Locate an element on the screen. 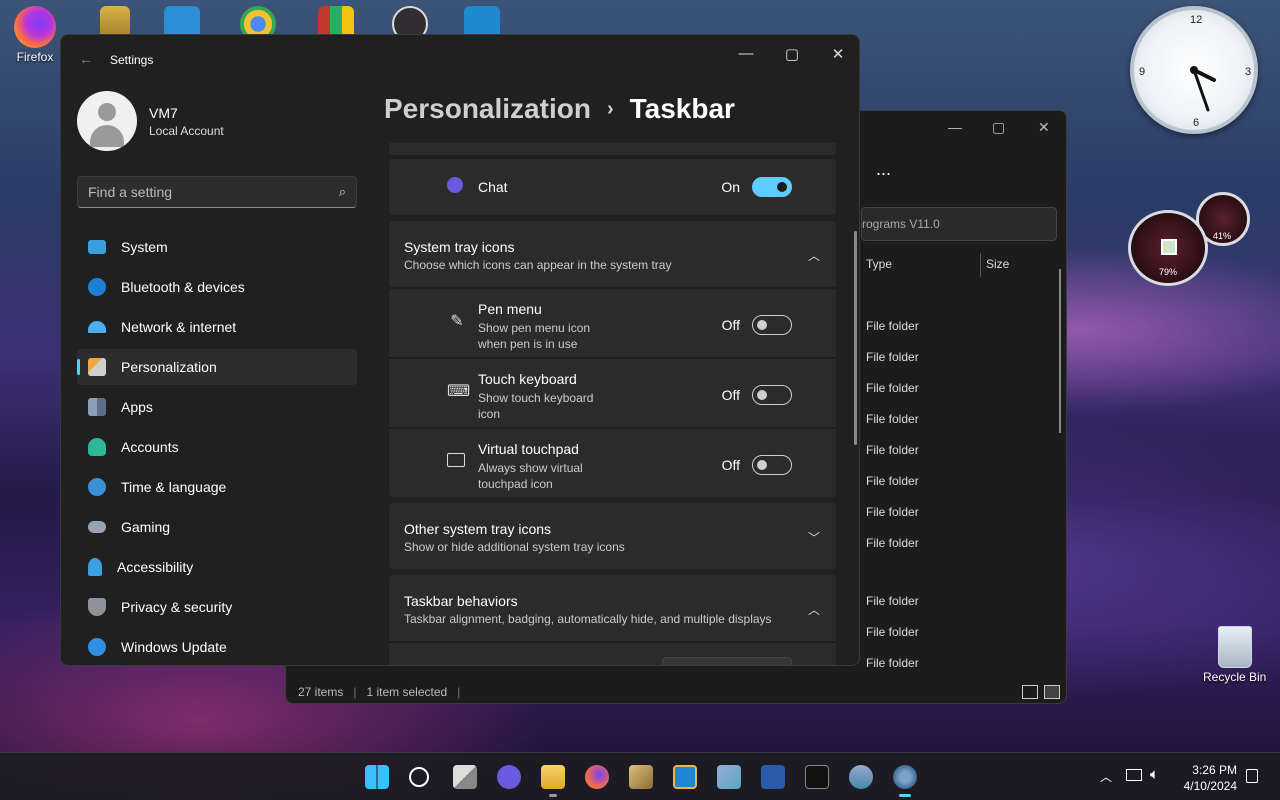  firefox-icon is located at coordinates (597, 777).